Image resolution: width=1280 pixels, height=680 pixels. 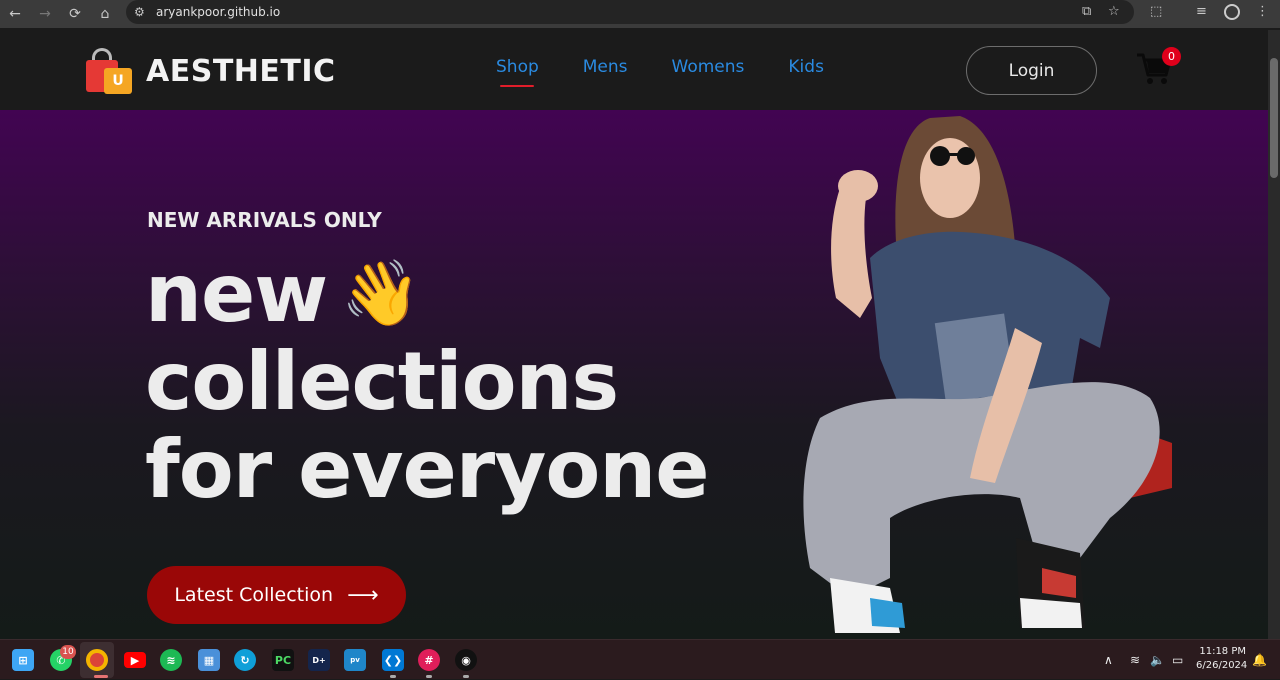 I want to click on page-scrollbar, so click(x=1274, y=334).